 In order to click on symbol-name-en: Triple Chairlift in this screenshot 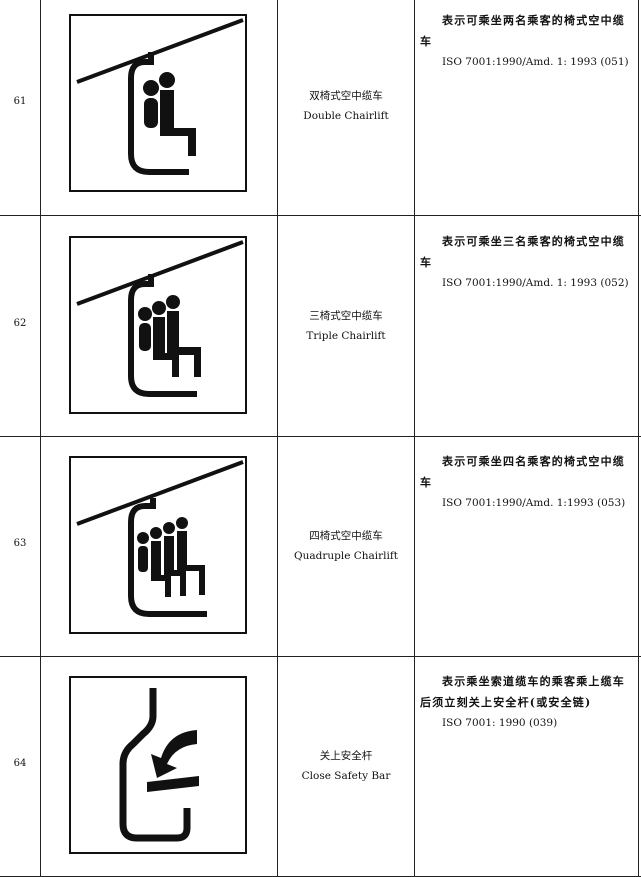, I will do `click(346, 336)`.